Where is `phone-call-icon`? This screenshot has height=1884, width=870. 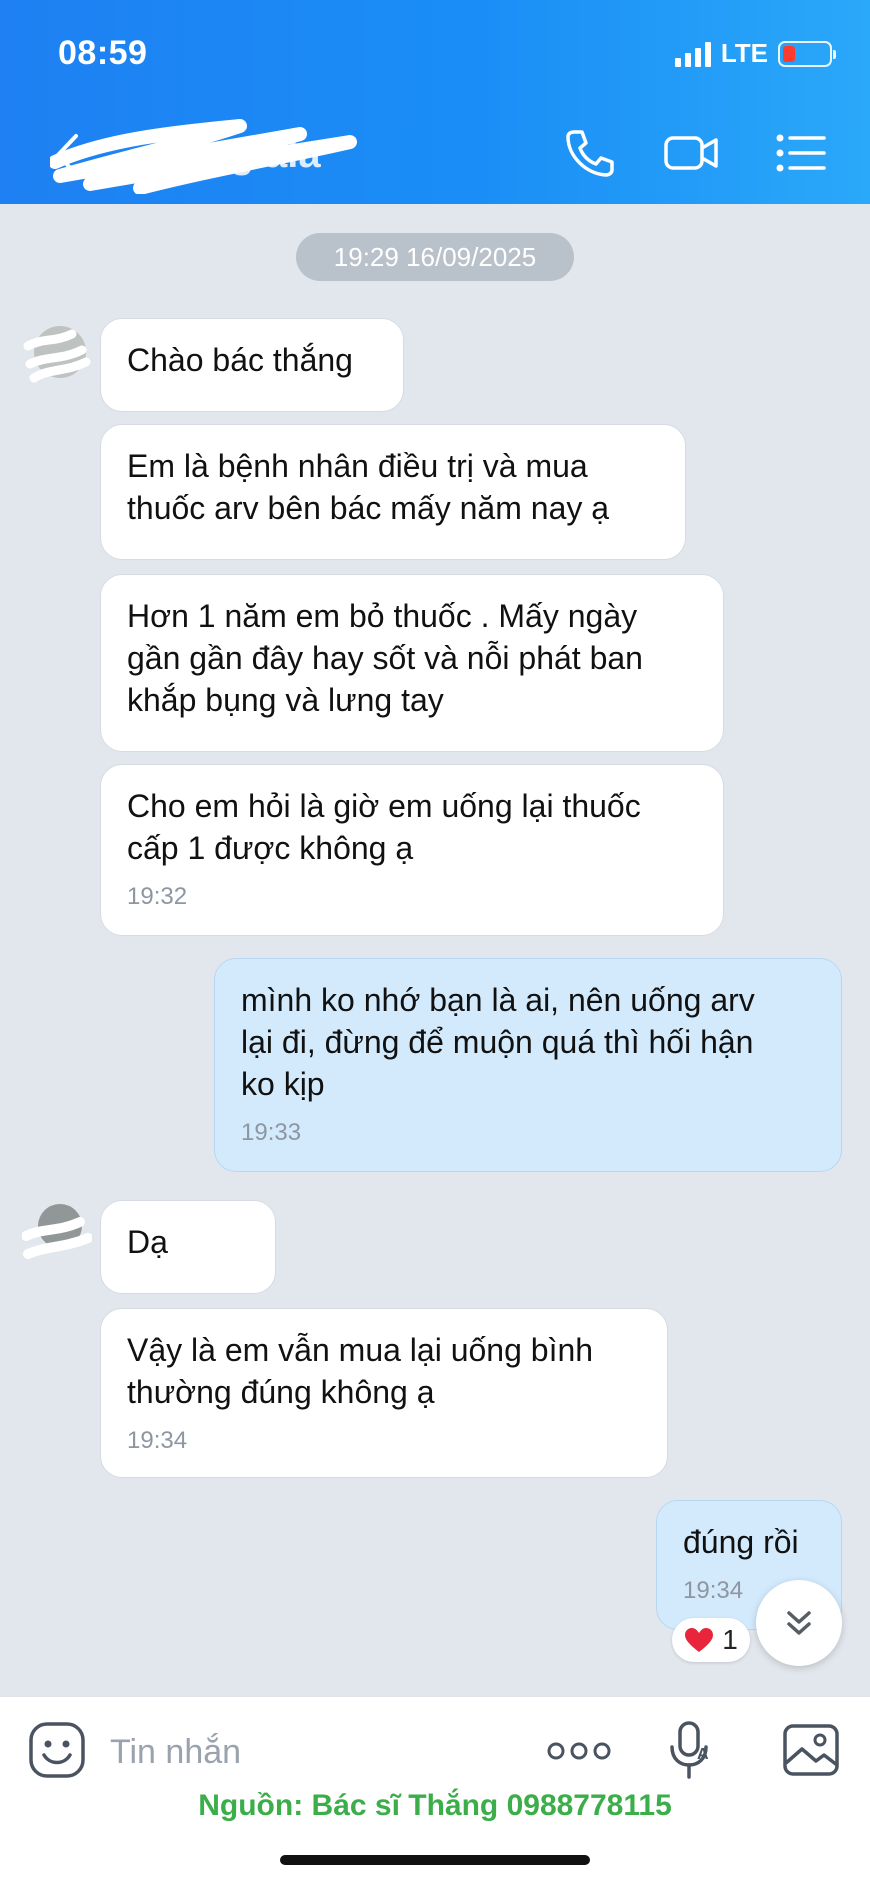
phone-call-icon is located at coordinates (589, 153).